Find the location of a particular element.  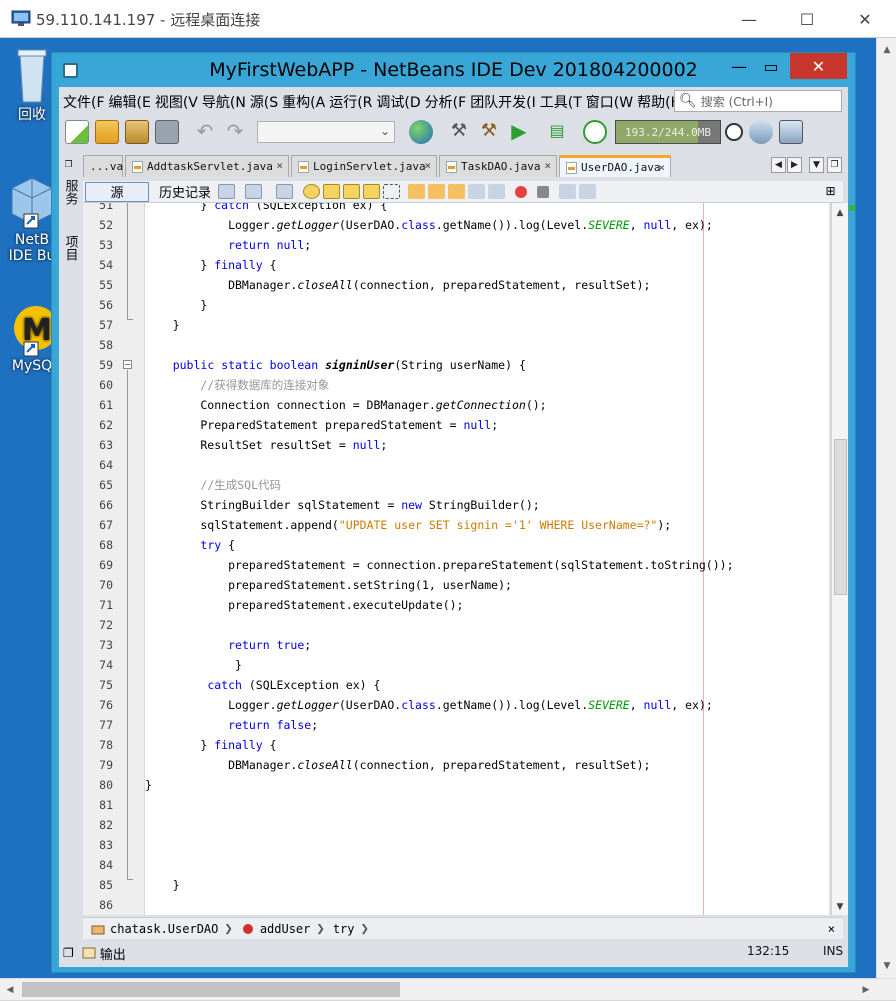

scroll-left-icon: ◀ is located at coordinates (10, 990).